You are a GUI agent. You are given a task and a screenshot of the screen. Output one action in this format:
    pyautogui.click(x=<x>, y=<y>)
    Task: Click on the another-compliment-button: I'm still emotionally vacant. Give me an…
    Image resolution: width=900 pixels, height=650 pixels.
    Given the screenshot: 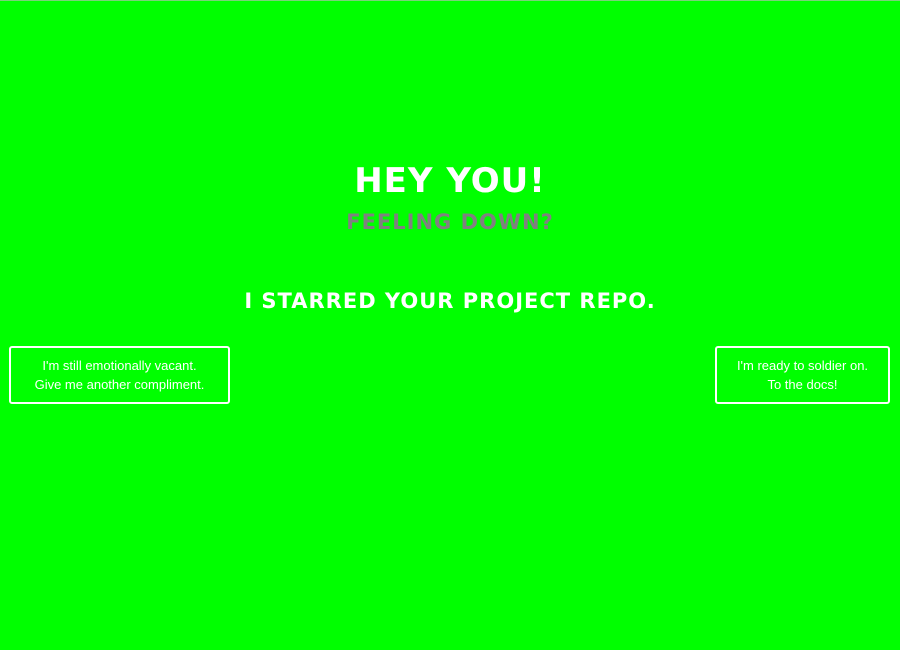 What is the action you would take?
    pyautogui.click(x=119, y=375)
    